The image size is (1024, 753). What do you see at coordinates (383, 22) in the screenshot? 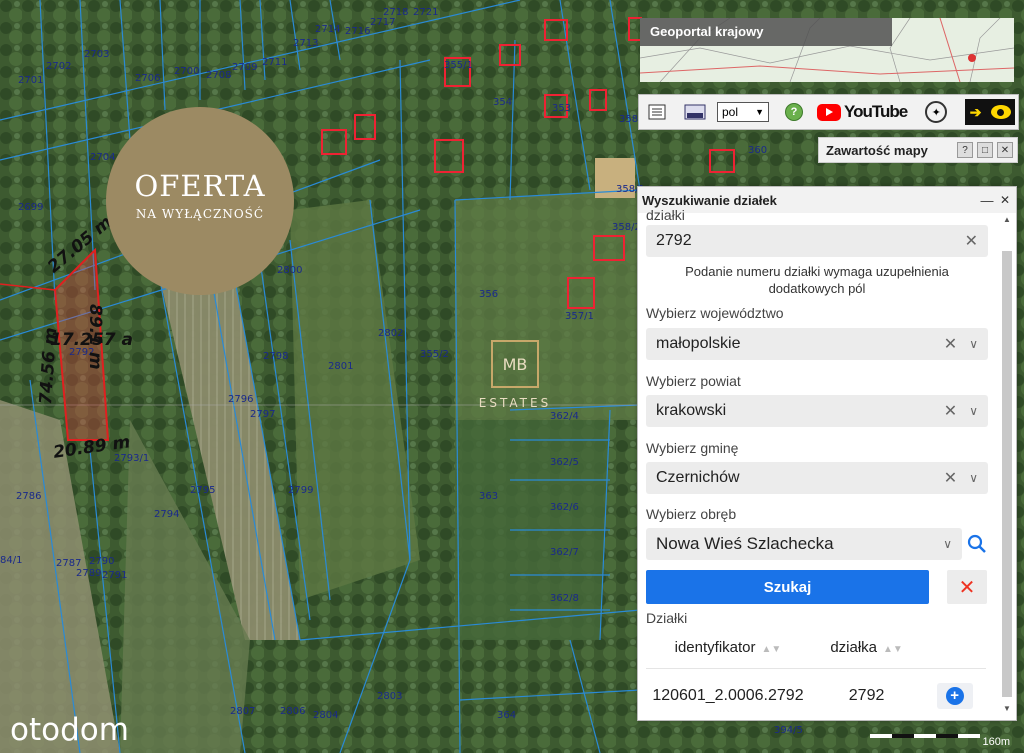
I see `parcel-label: 2717` at bounding box center [383, 22].